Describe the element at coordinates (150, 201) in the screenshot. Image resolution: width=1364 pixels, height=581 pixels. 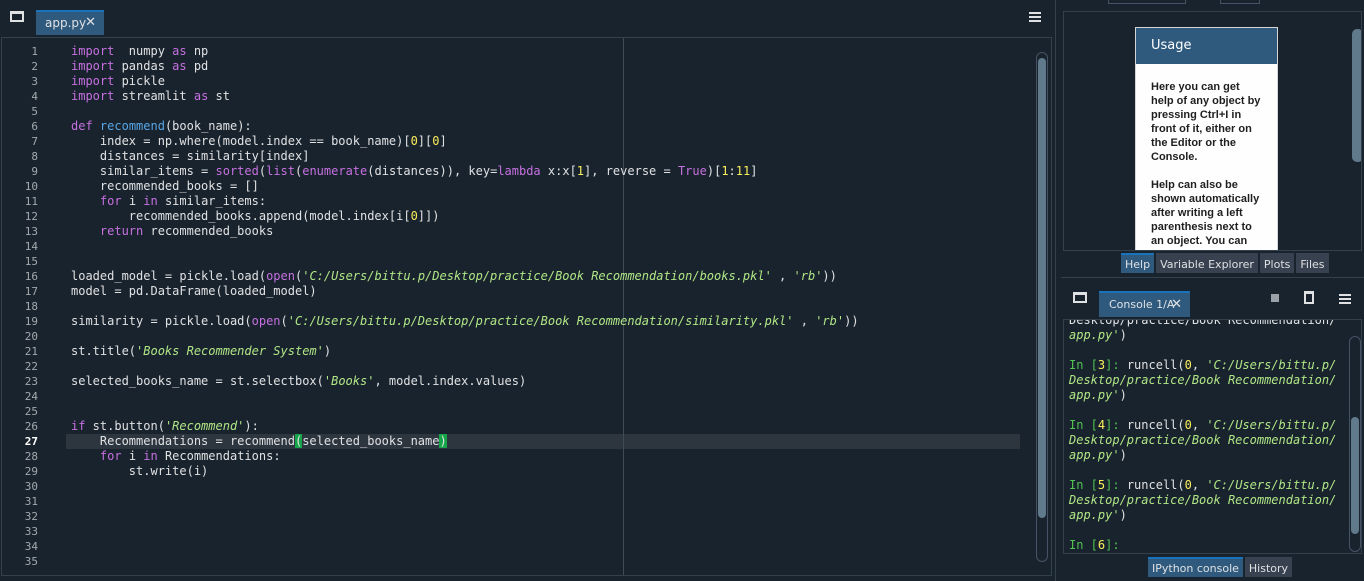
I see `code-token: in` at that location.